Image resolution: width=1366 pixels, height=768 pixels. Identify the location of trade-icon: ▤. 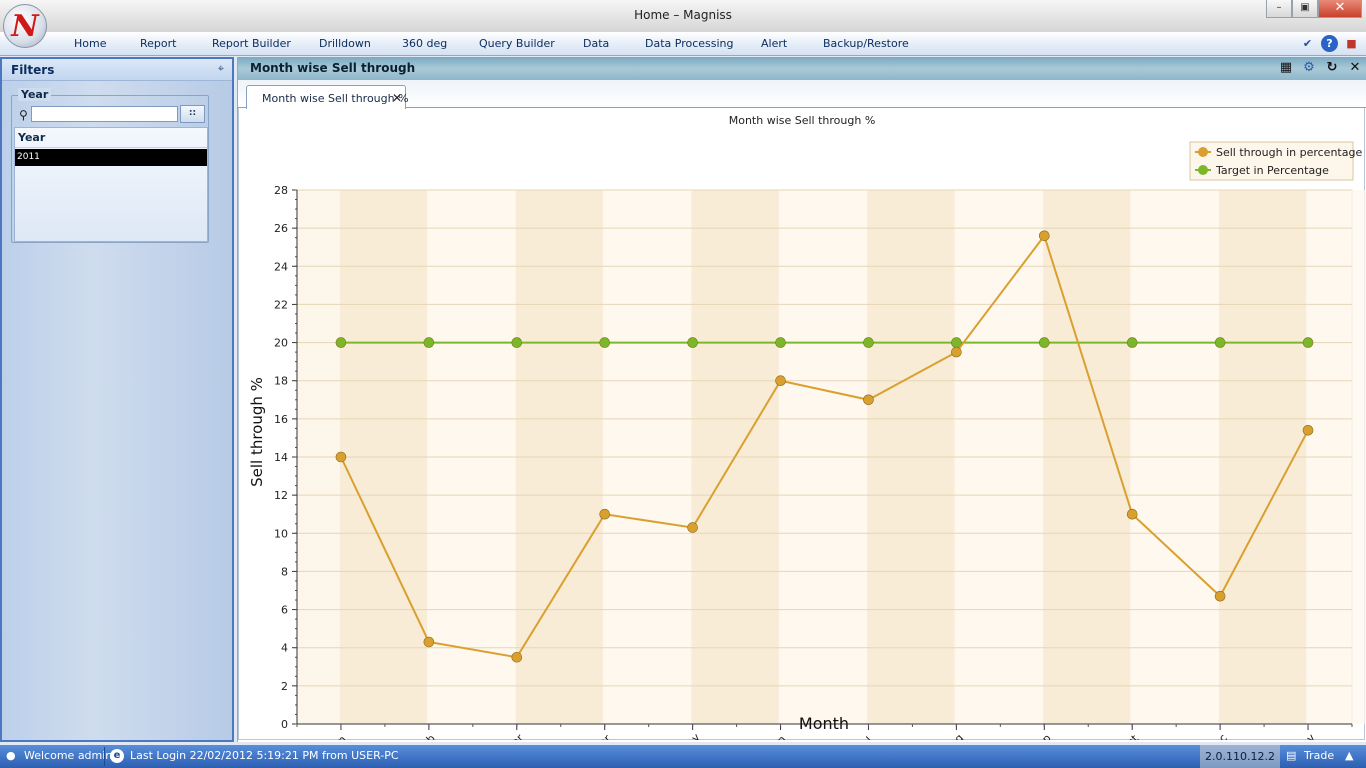
(1291, 755).